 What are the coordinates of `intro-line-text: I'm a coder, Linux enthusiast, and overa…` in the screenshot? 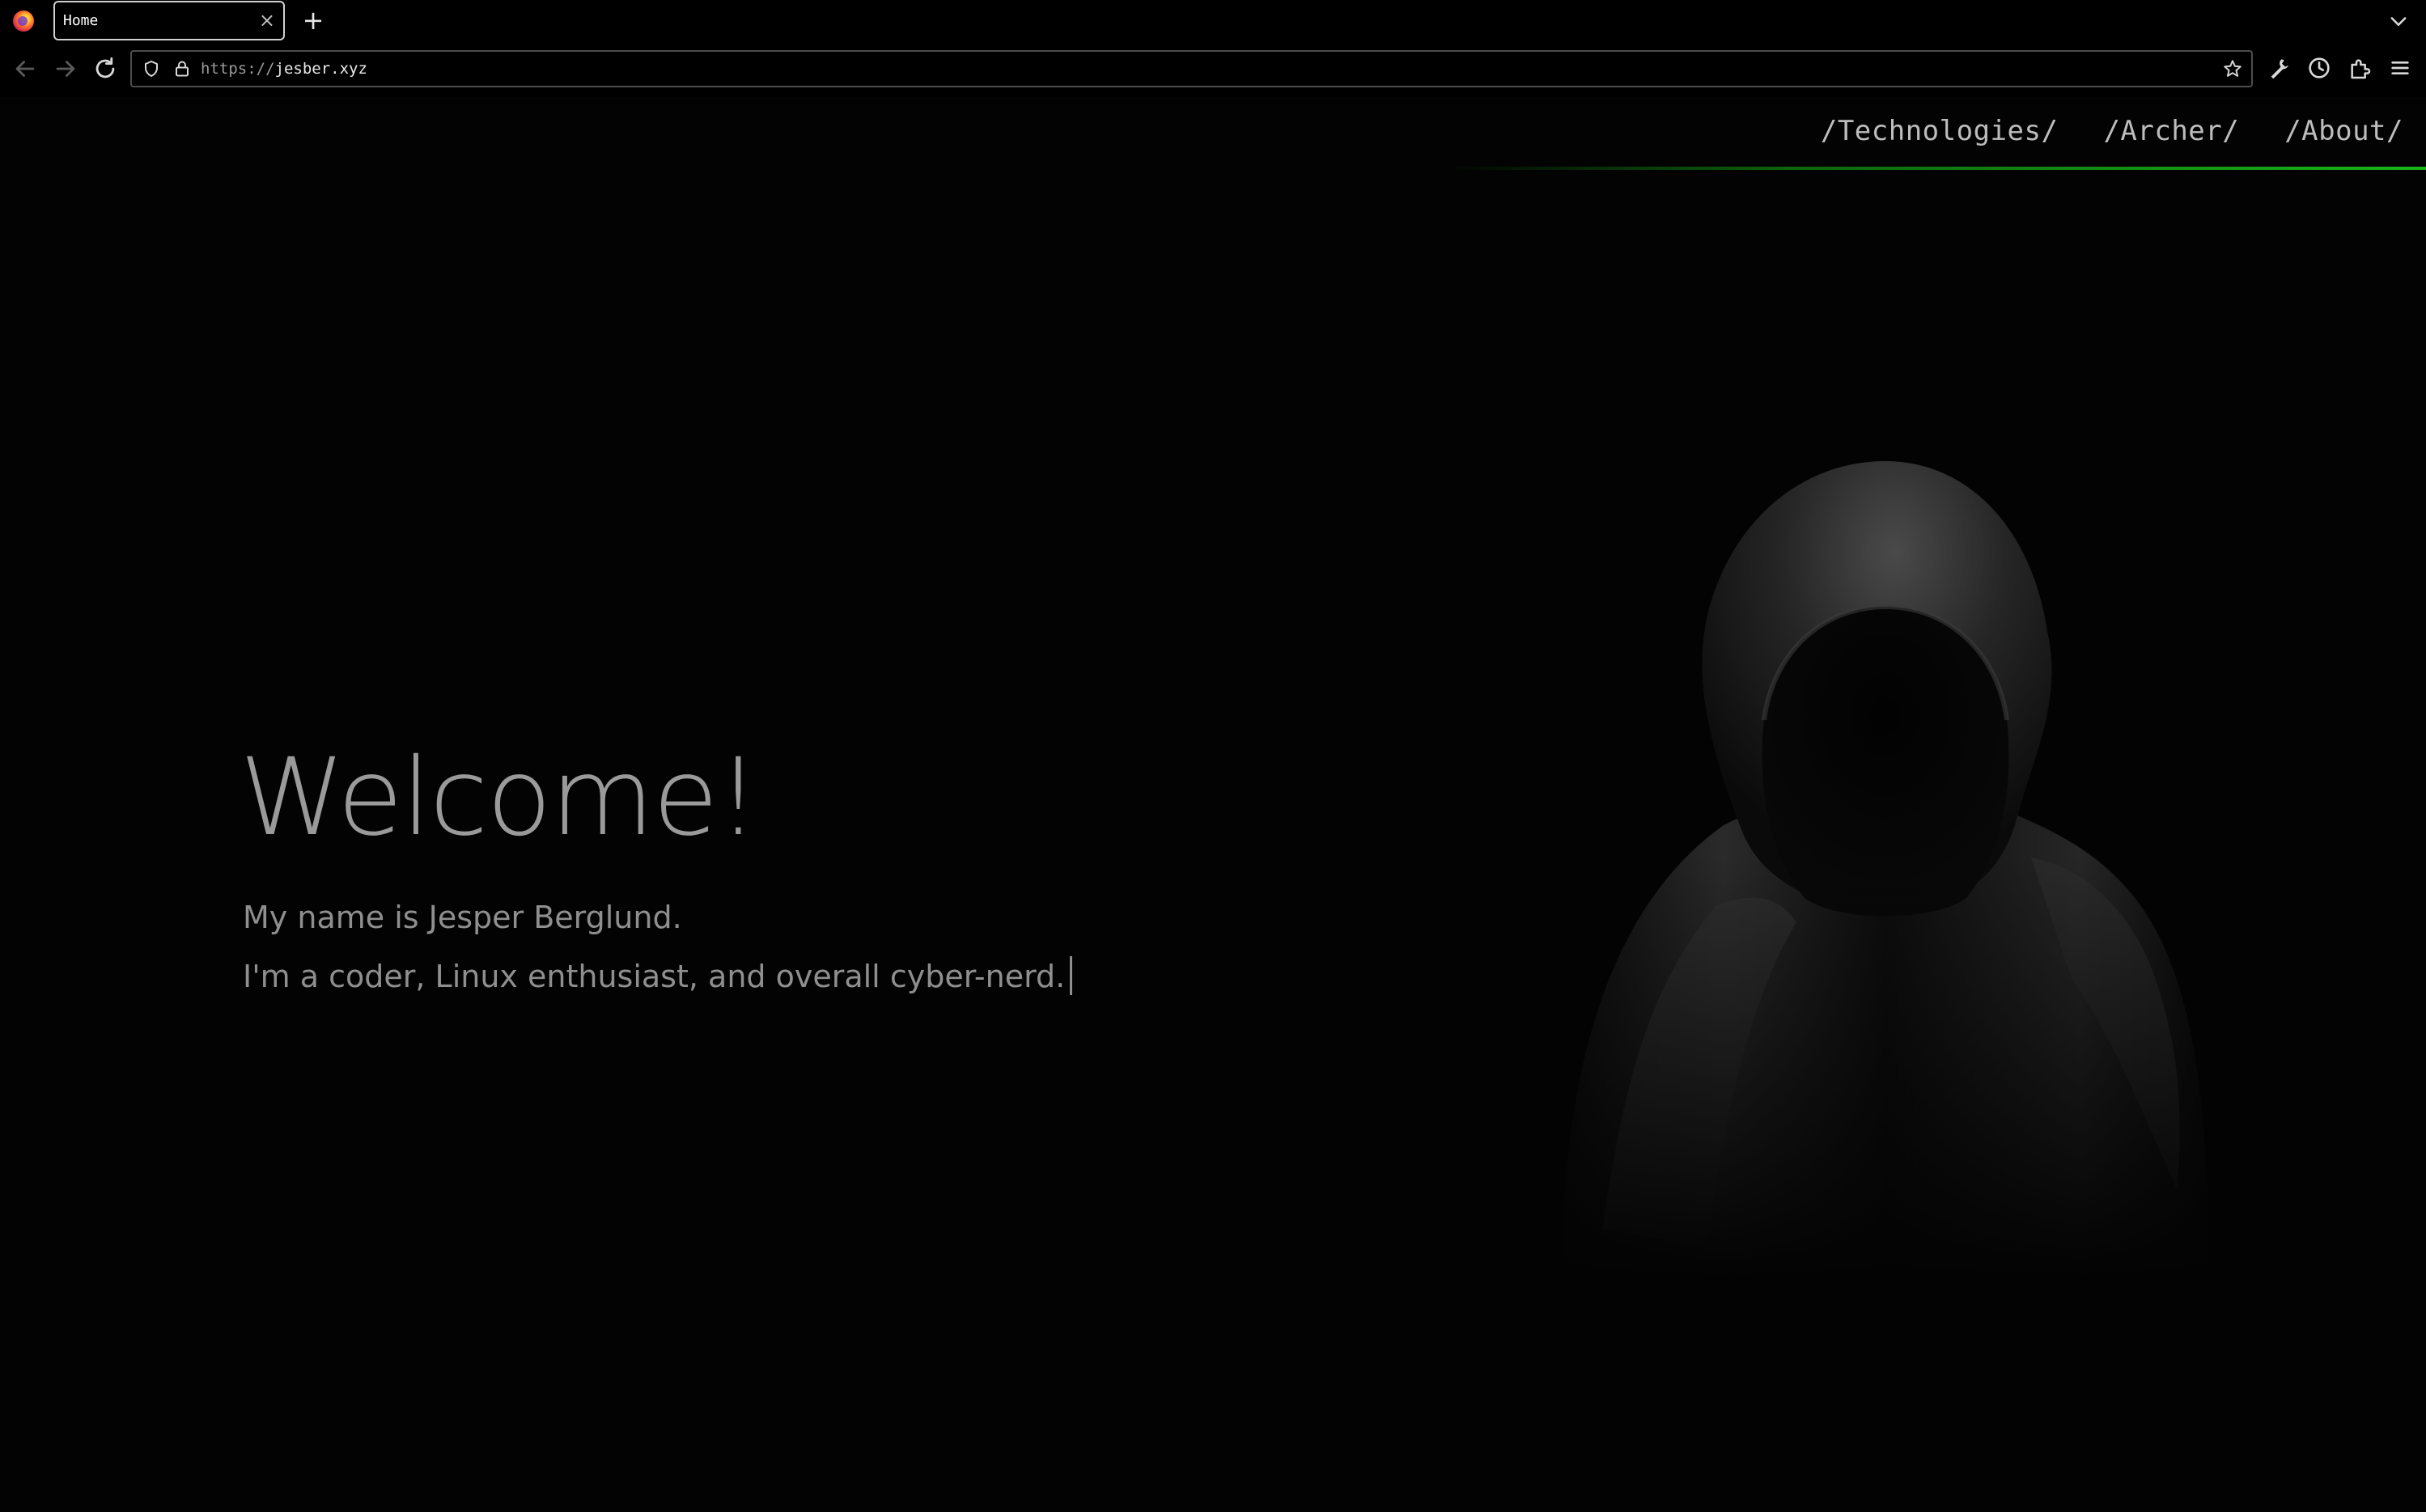 It's located at (654, 976).